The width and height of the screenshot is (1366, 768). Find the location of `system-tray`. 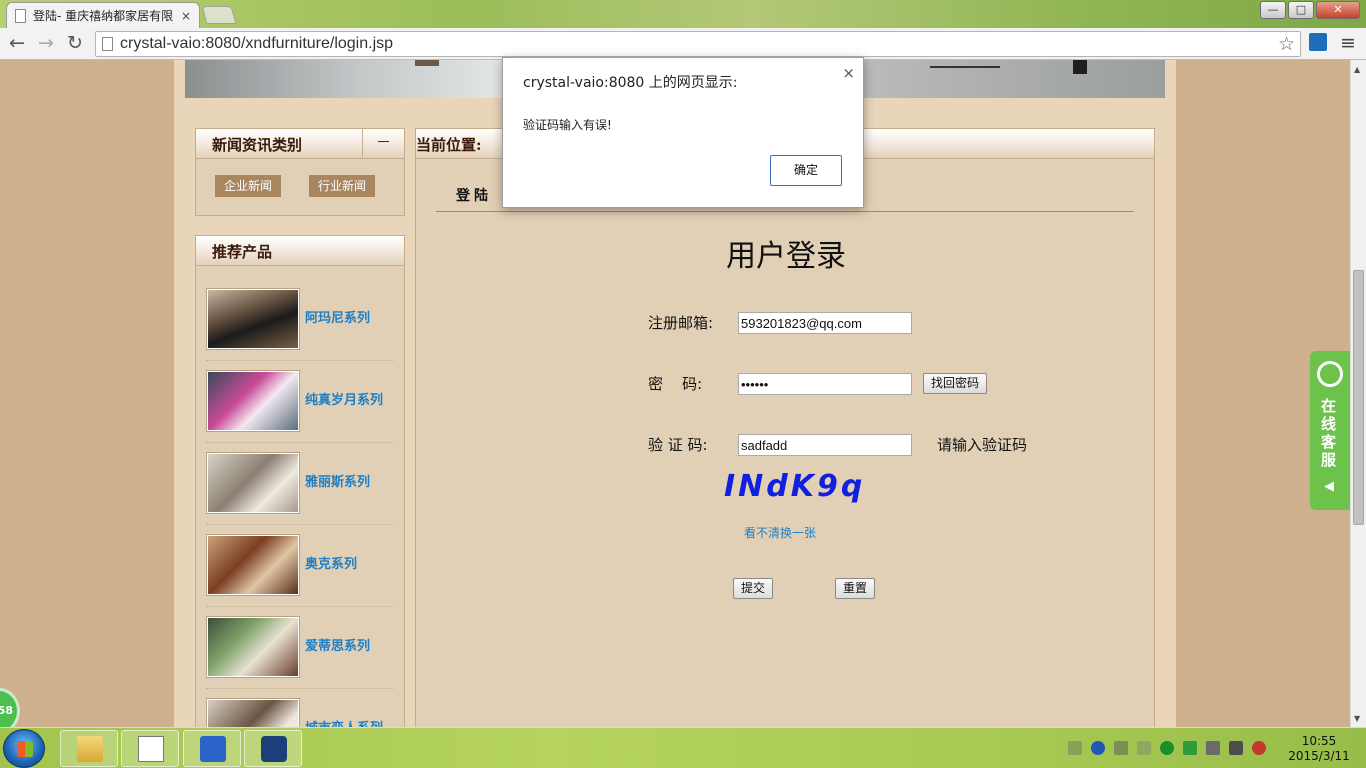

system-tray is located at coordinates (1167, 748).